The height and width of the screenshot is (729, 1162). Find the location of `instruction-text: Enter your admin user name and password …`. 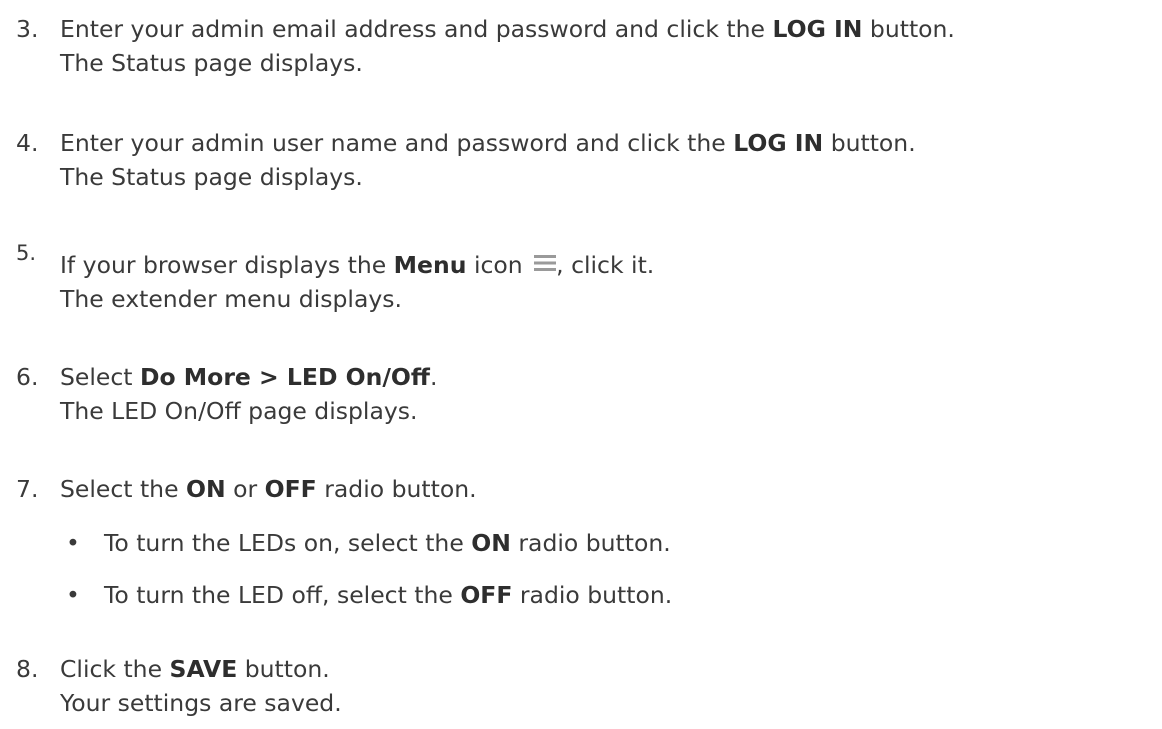

instruction-text: Enter your admin user name and password … is located at coordinates (397, 143).